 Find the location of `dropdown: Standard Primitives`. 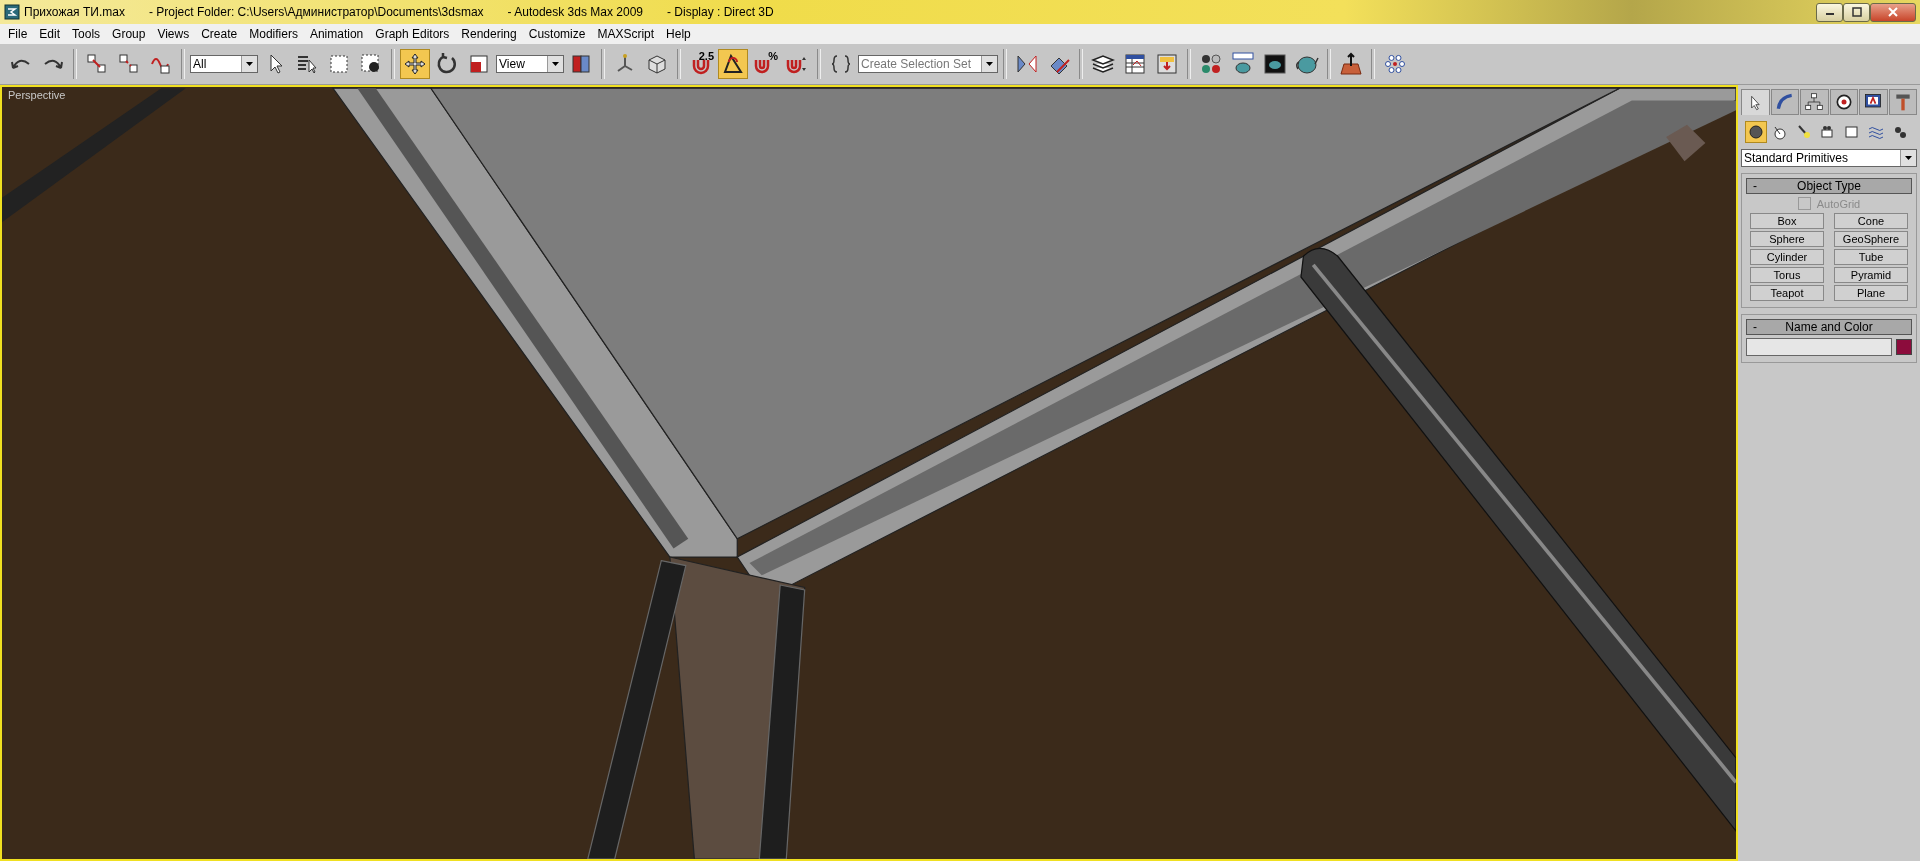

dropdown: Standard Primitives is located at coordinates (1829, 158).